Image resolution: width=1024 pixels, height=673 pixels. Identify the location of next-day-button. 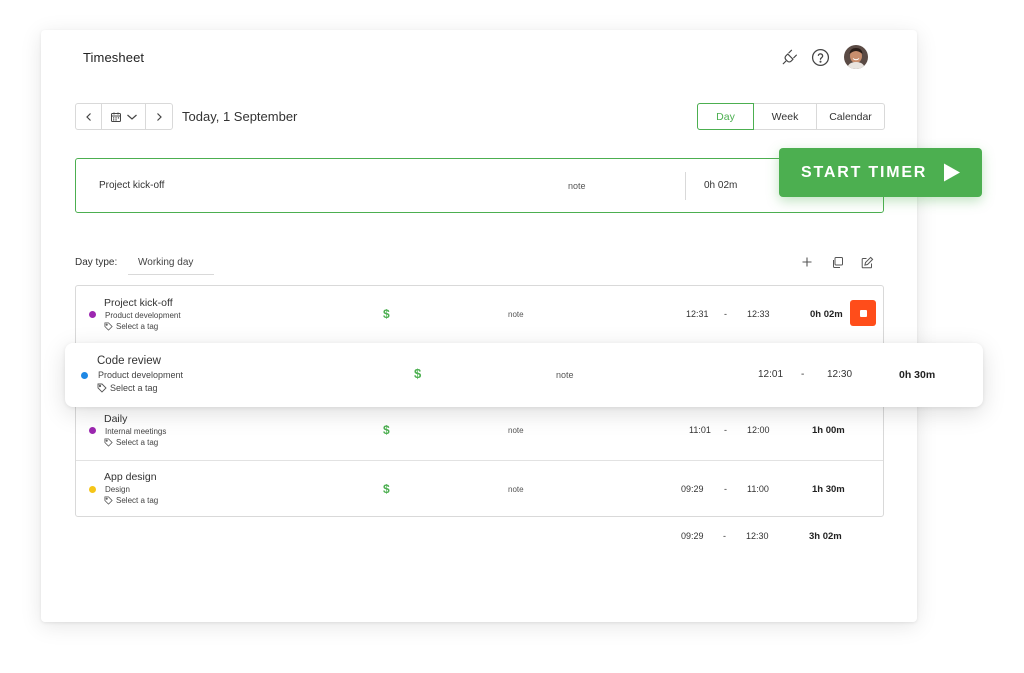
(159, 116).